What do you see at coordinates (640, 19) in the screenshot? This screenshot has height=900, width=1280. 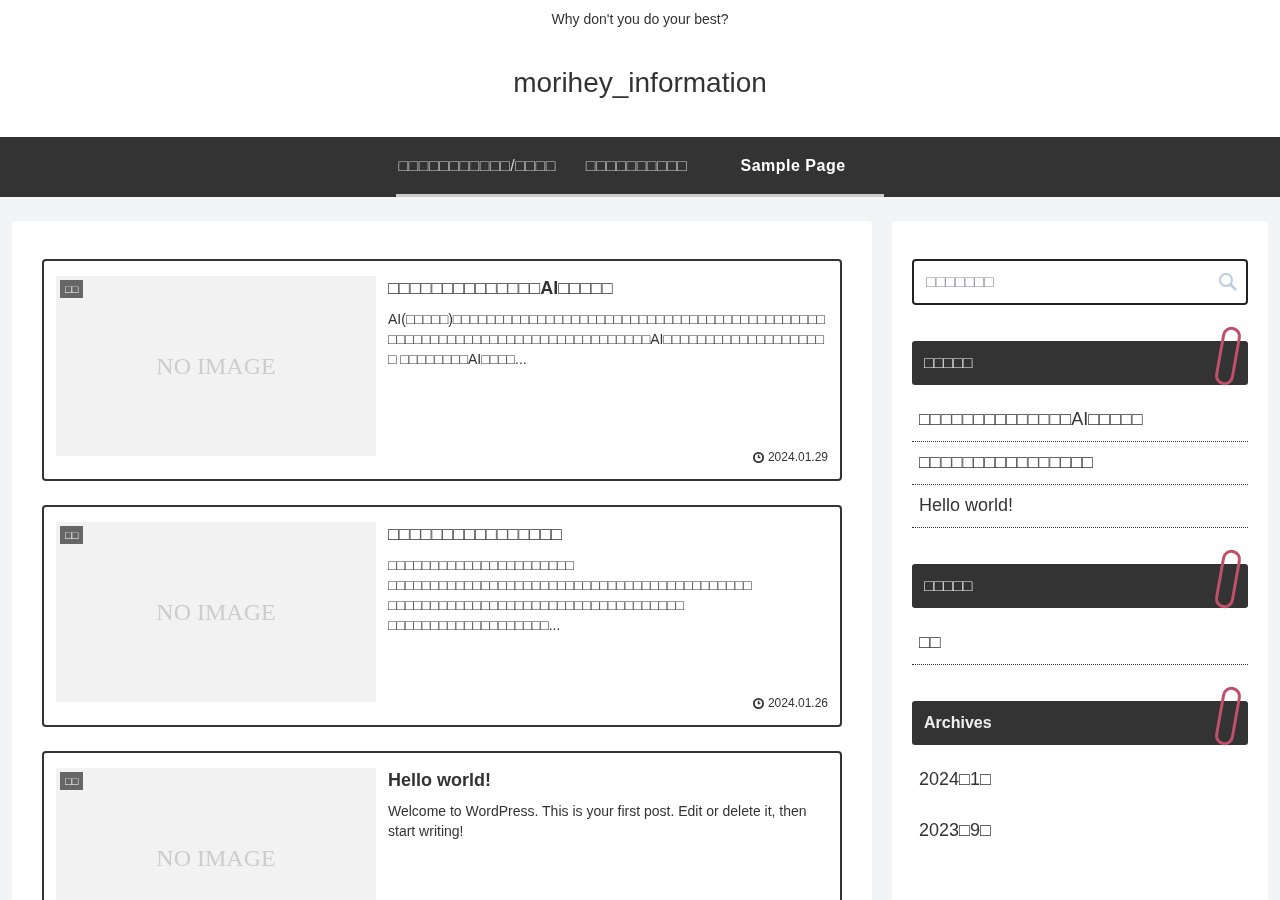 I see `site-tagline: Why don't you do your best?` at bounding box center [640, 19].